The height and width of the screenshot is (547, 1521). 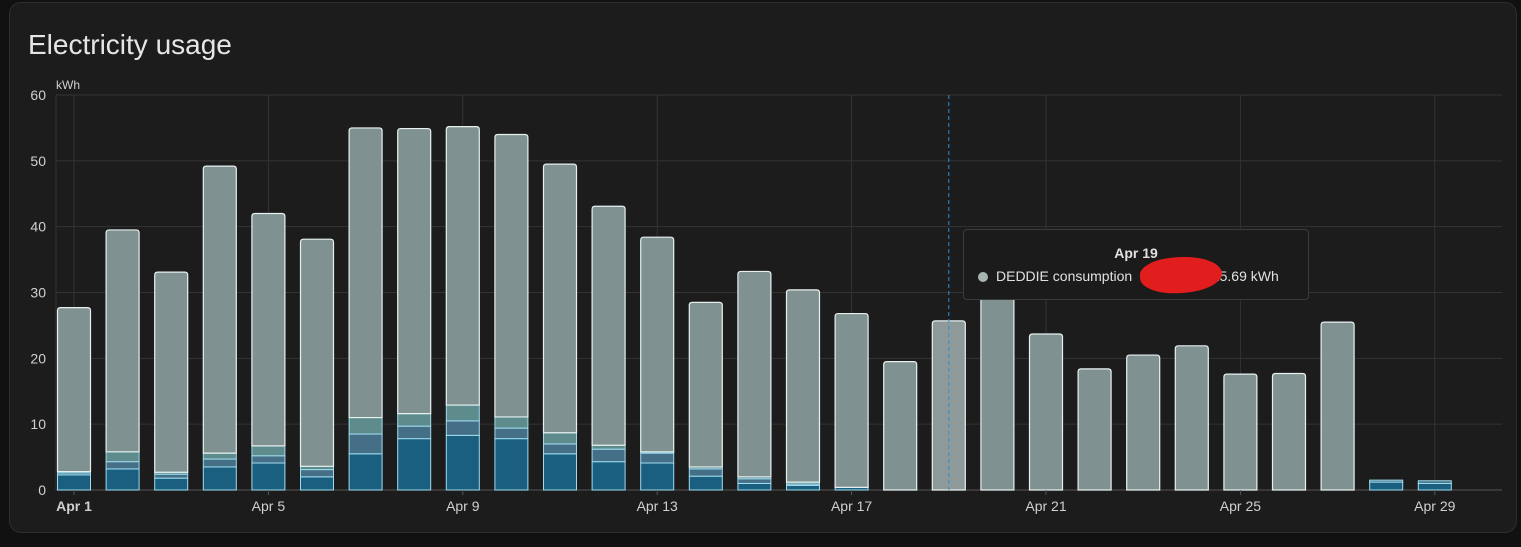 I want to click on y-tick-label: 10, so click(x=38, y=424).